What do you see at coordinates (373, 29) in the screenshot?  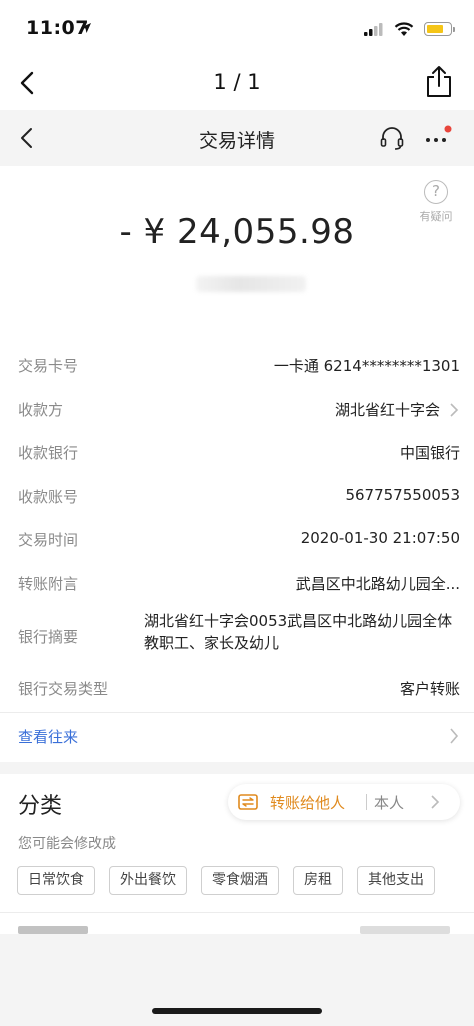 I see `cellular-signal-icon` at bounding box center [373, 29].